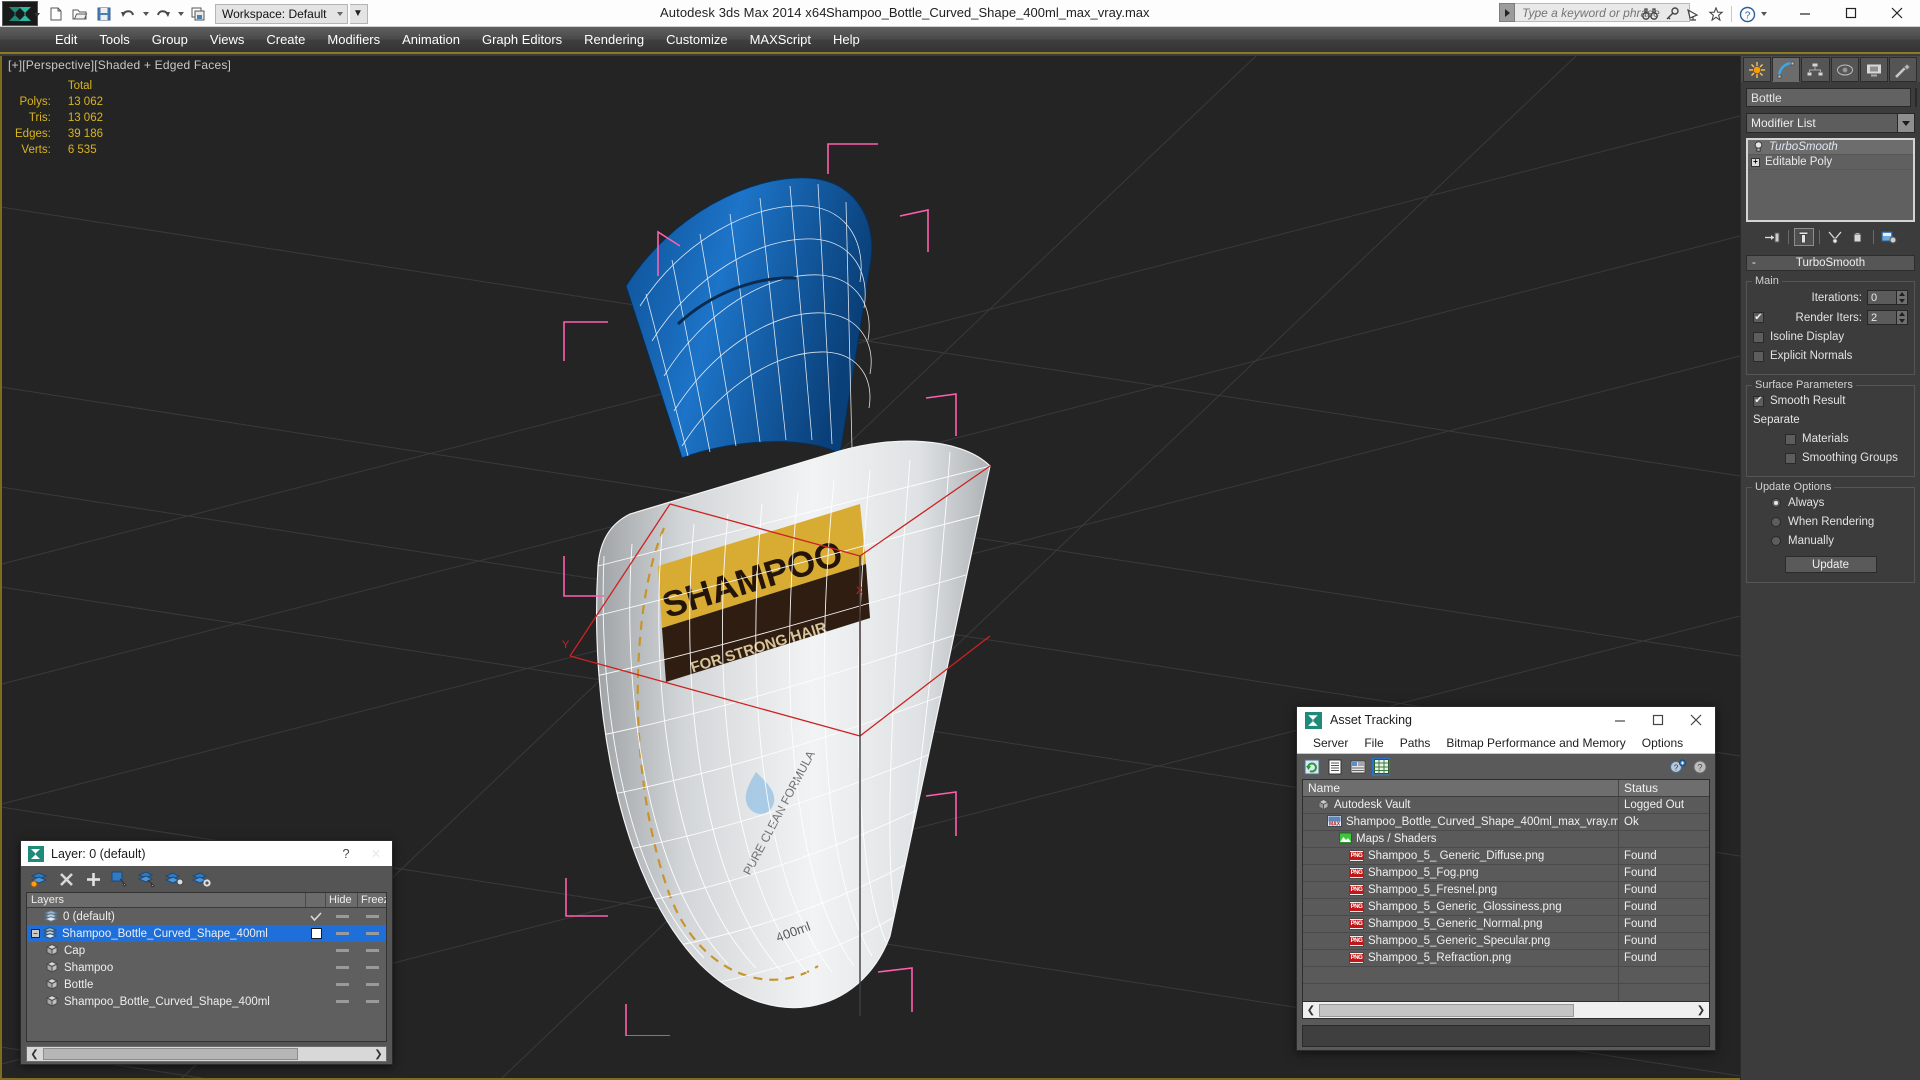 Image resolution: width=1920 pixels, height=1080 pixels. I want to click on asset-maximize-button, so click(1658, 720).